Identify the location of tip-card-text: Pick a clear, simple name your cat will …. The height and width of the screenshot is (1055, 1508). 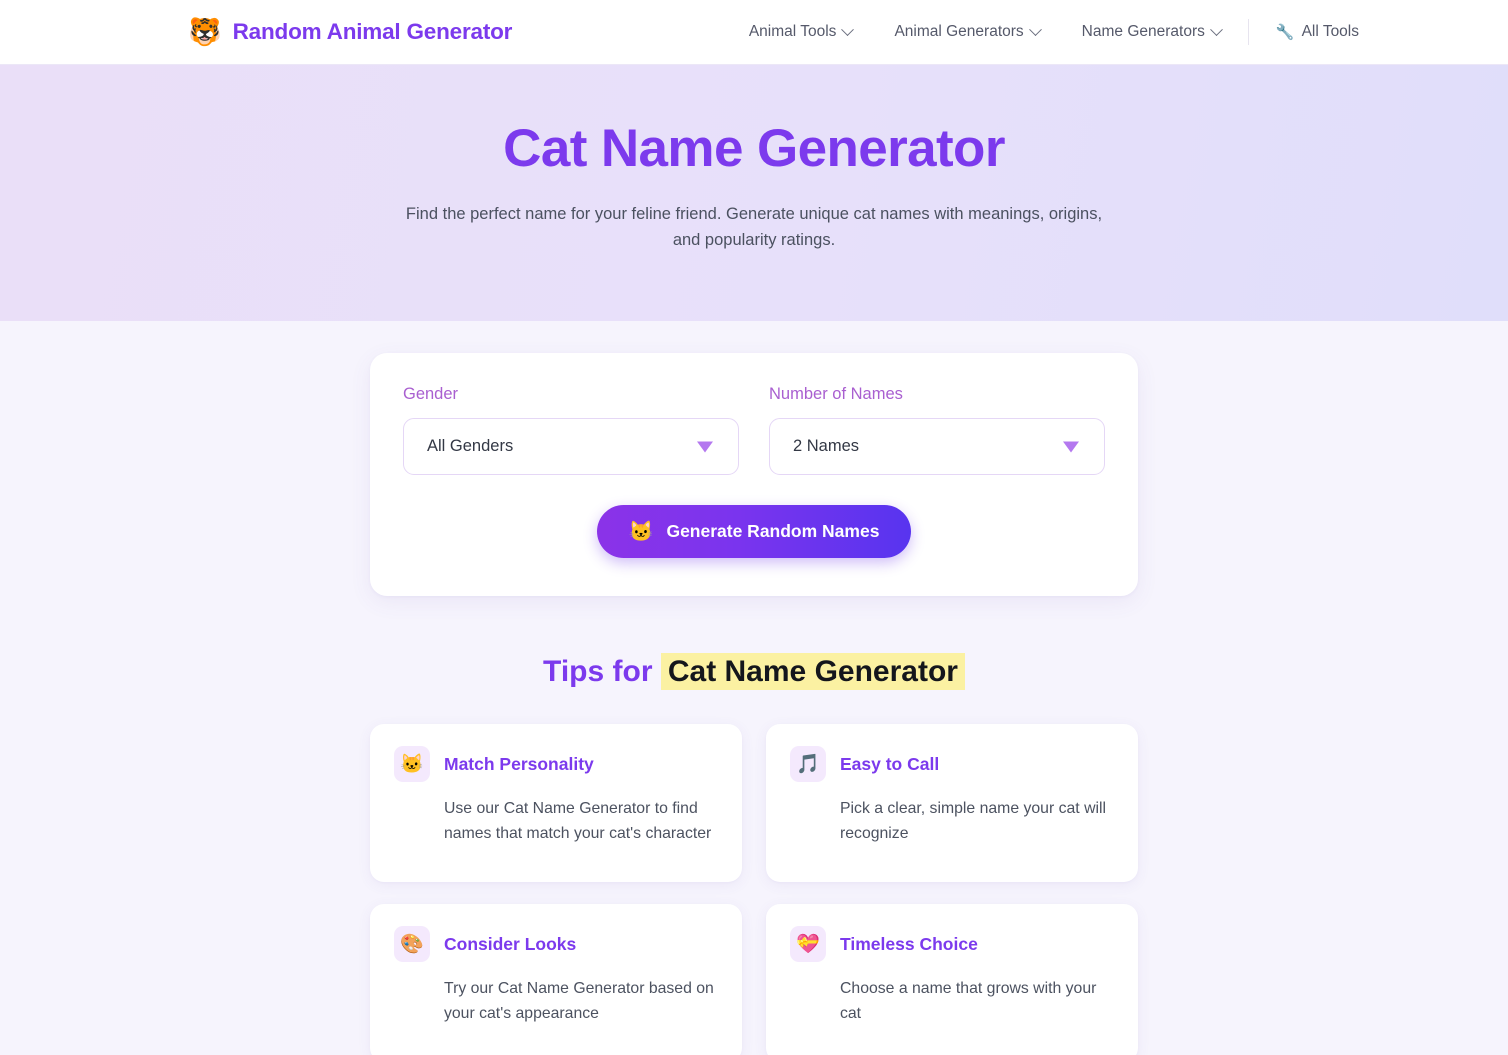
(973, 821).